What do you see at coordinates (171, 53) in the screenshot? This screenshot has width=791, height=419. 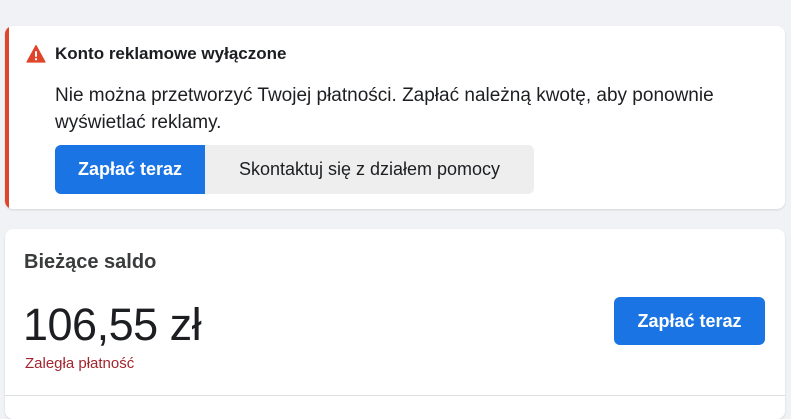 I see `alert-title: Konto reklamowe wyłączone` at bounding box center [171, 53].